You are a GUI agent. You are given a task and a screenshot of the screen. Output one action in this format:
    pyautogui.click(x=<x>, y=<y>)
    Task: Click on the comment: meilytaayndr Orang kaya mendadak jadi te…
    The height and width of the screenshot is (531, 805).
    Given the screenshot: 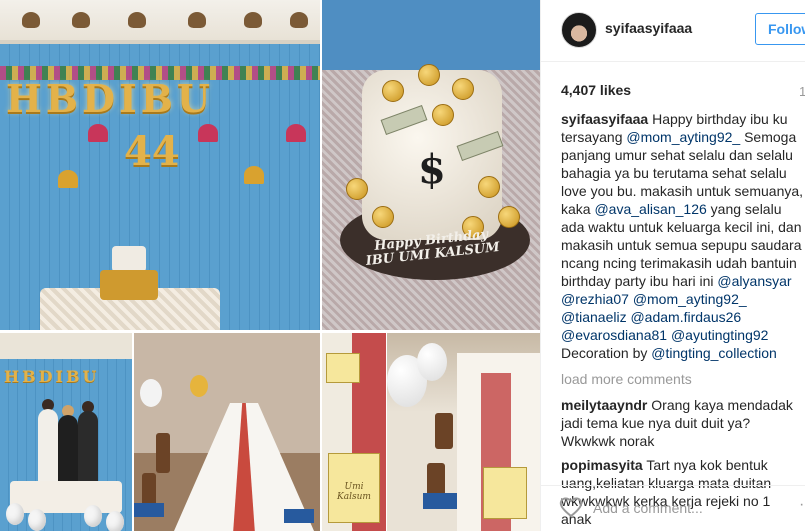 What is the action you would take?
    pyautogui.click(x=682, y=423)
    